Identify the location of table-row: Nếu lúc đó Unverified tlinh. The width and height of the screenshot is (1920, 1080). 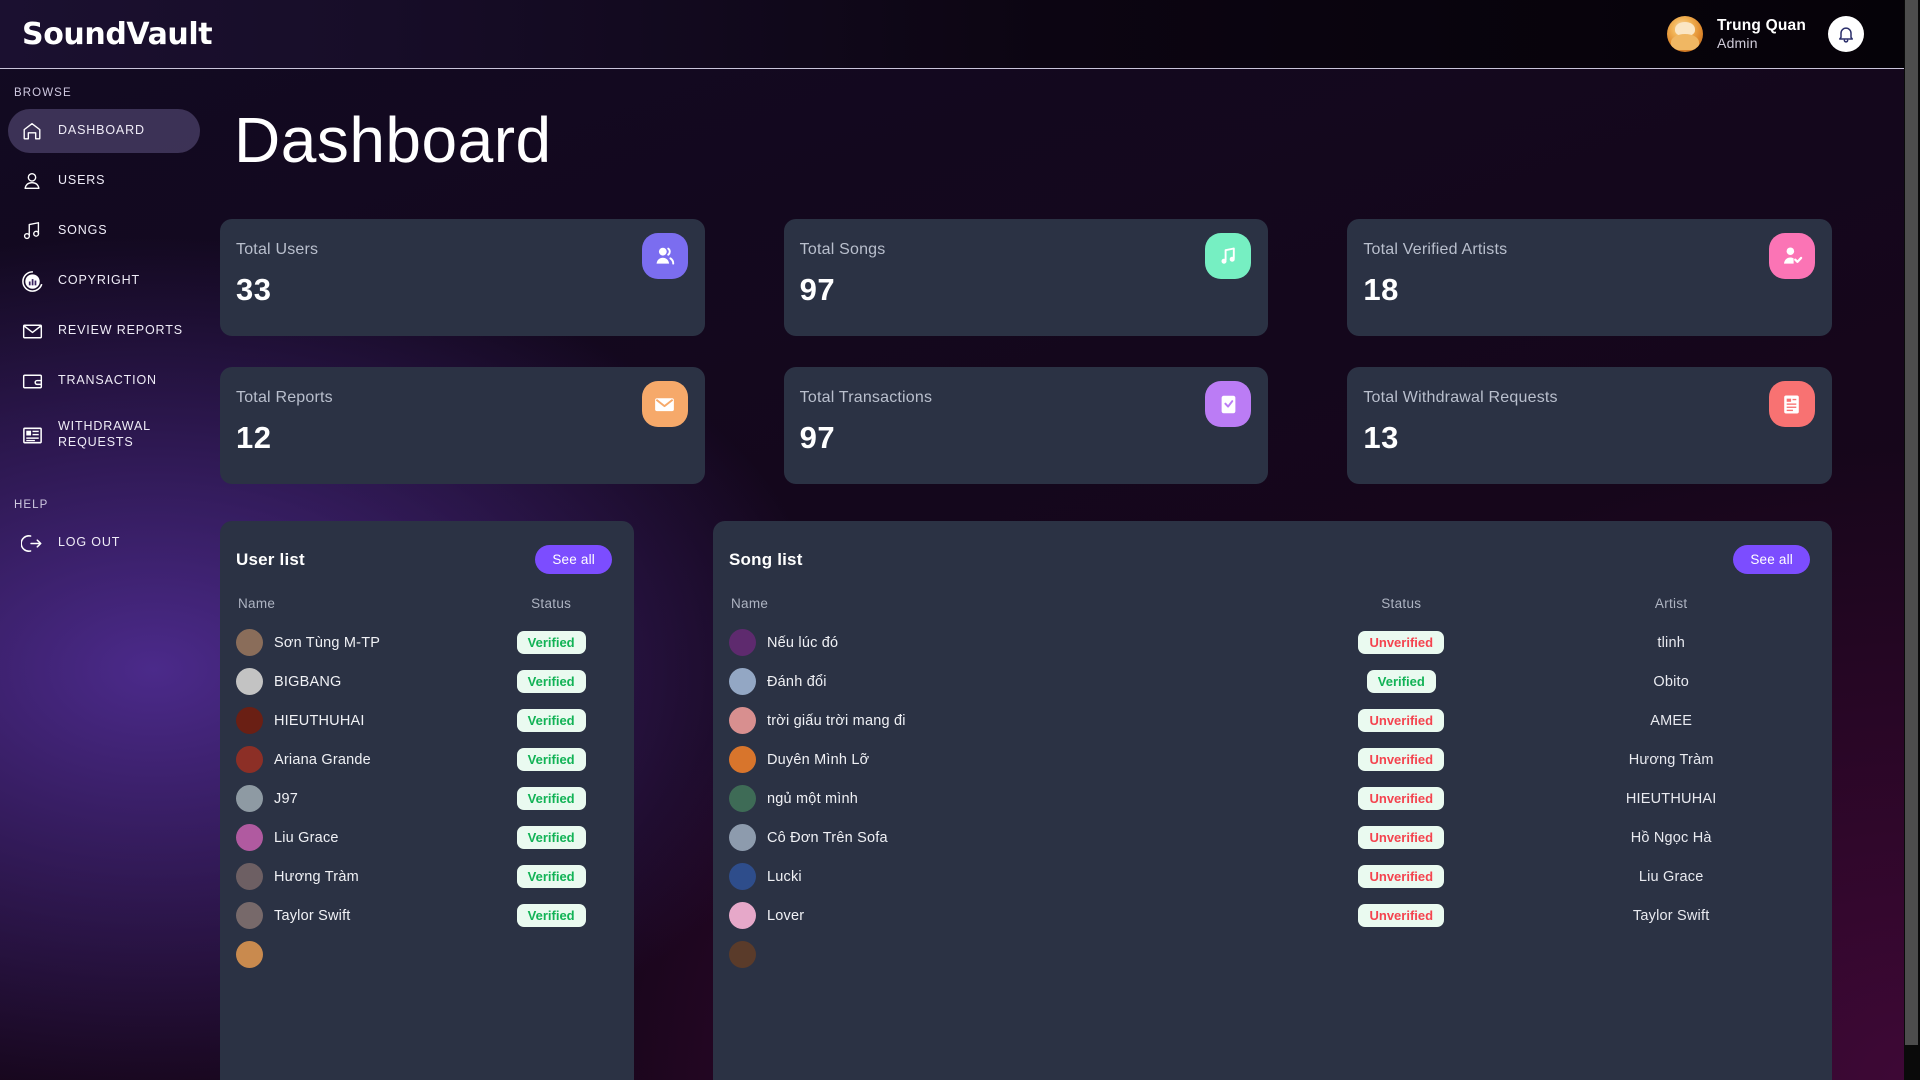
(1269, 642).